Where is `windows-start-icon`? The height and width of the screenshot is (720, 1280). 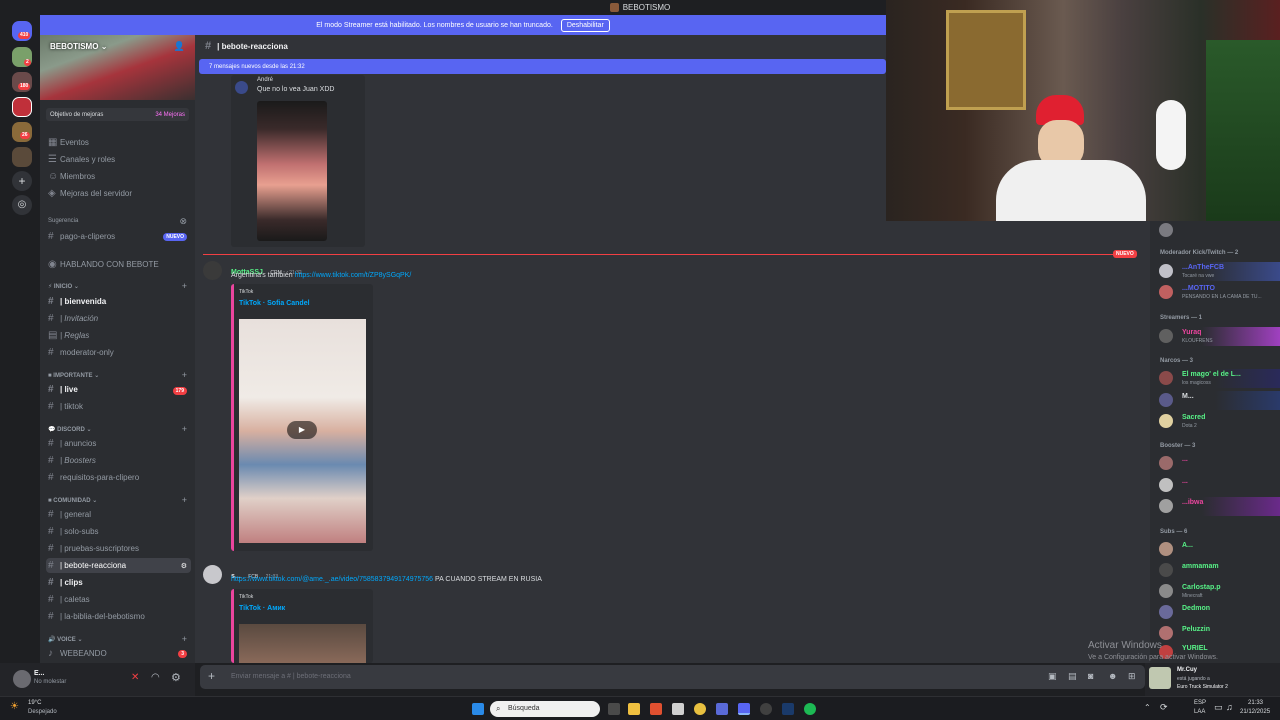
windows-start-icon is located at coordinates (478, 709).